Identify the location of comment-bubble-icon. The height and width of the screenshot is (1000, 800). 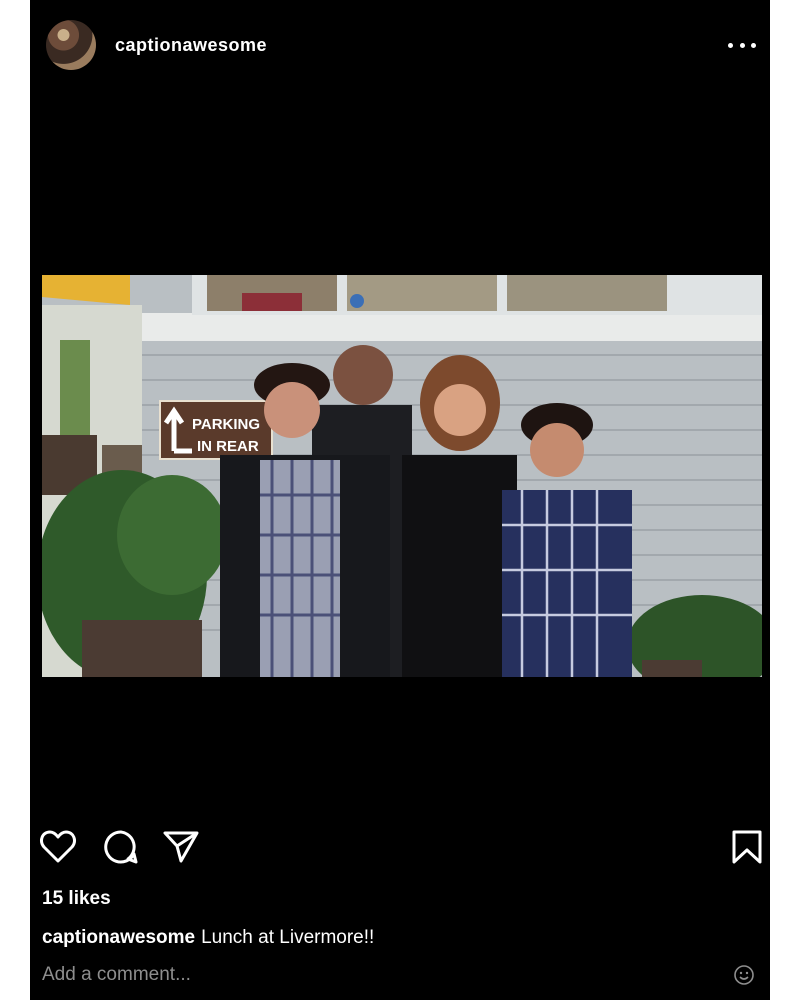
(121, 847).